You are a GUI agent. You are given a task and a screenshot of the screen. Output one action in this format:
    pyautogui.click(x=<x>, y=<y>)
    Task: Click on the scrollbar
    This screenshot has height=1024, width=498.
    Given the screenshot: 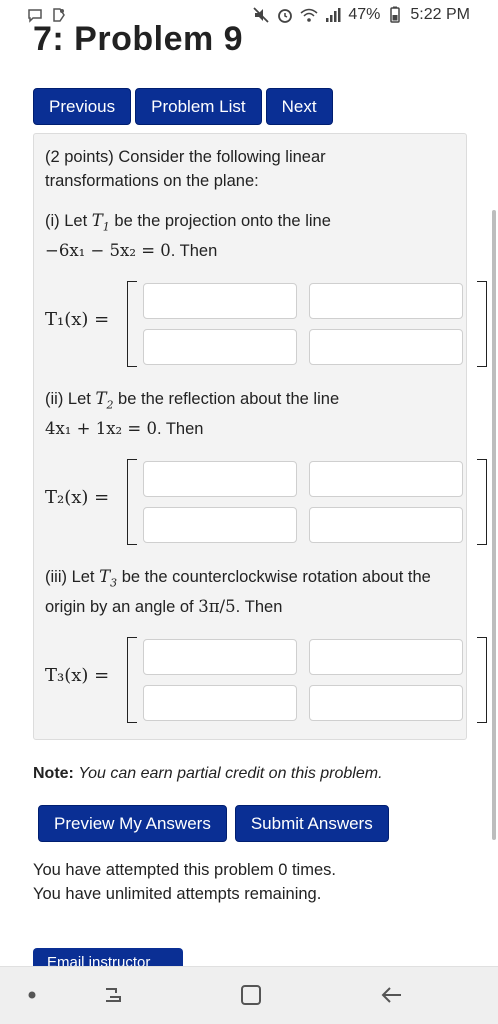 What is the action you would take?
    pyautogui.click(x=494, y=525)
    